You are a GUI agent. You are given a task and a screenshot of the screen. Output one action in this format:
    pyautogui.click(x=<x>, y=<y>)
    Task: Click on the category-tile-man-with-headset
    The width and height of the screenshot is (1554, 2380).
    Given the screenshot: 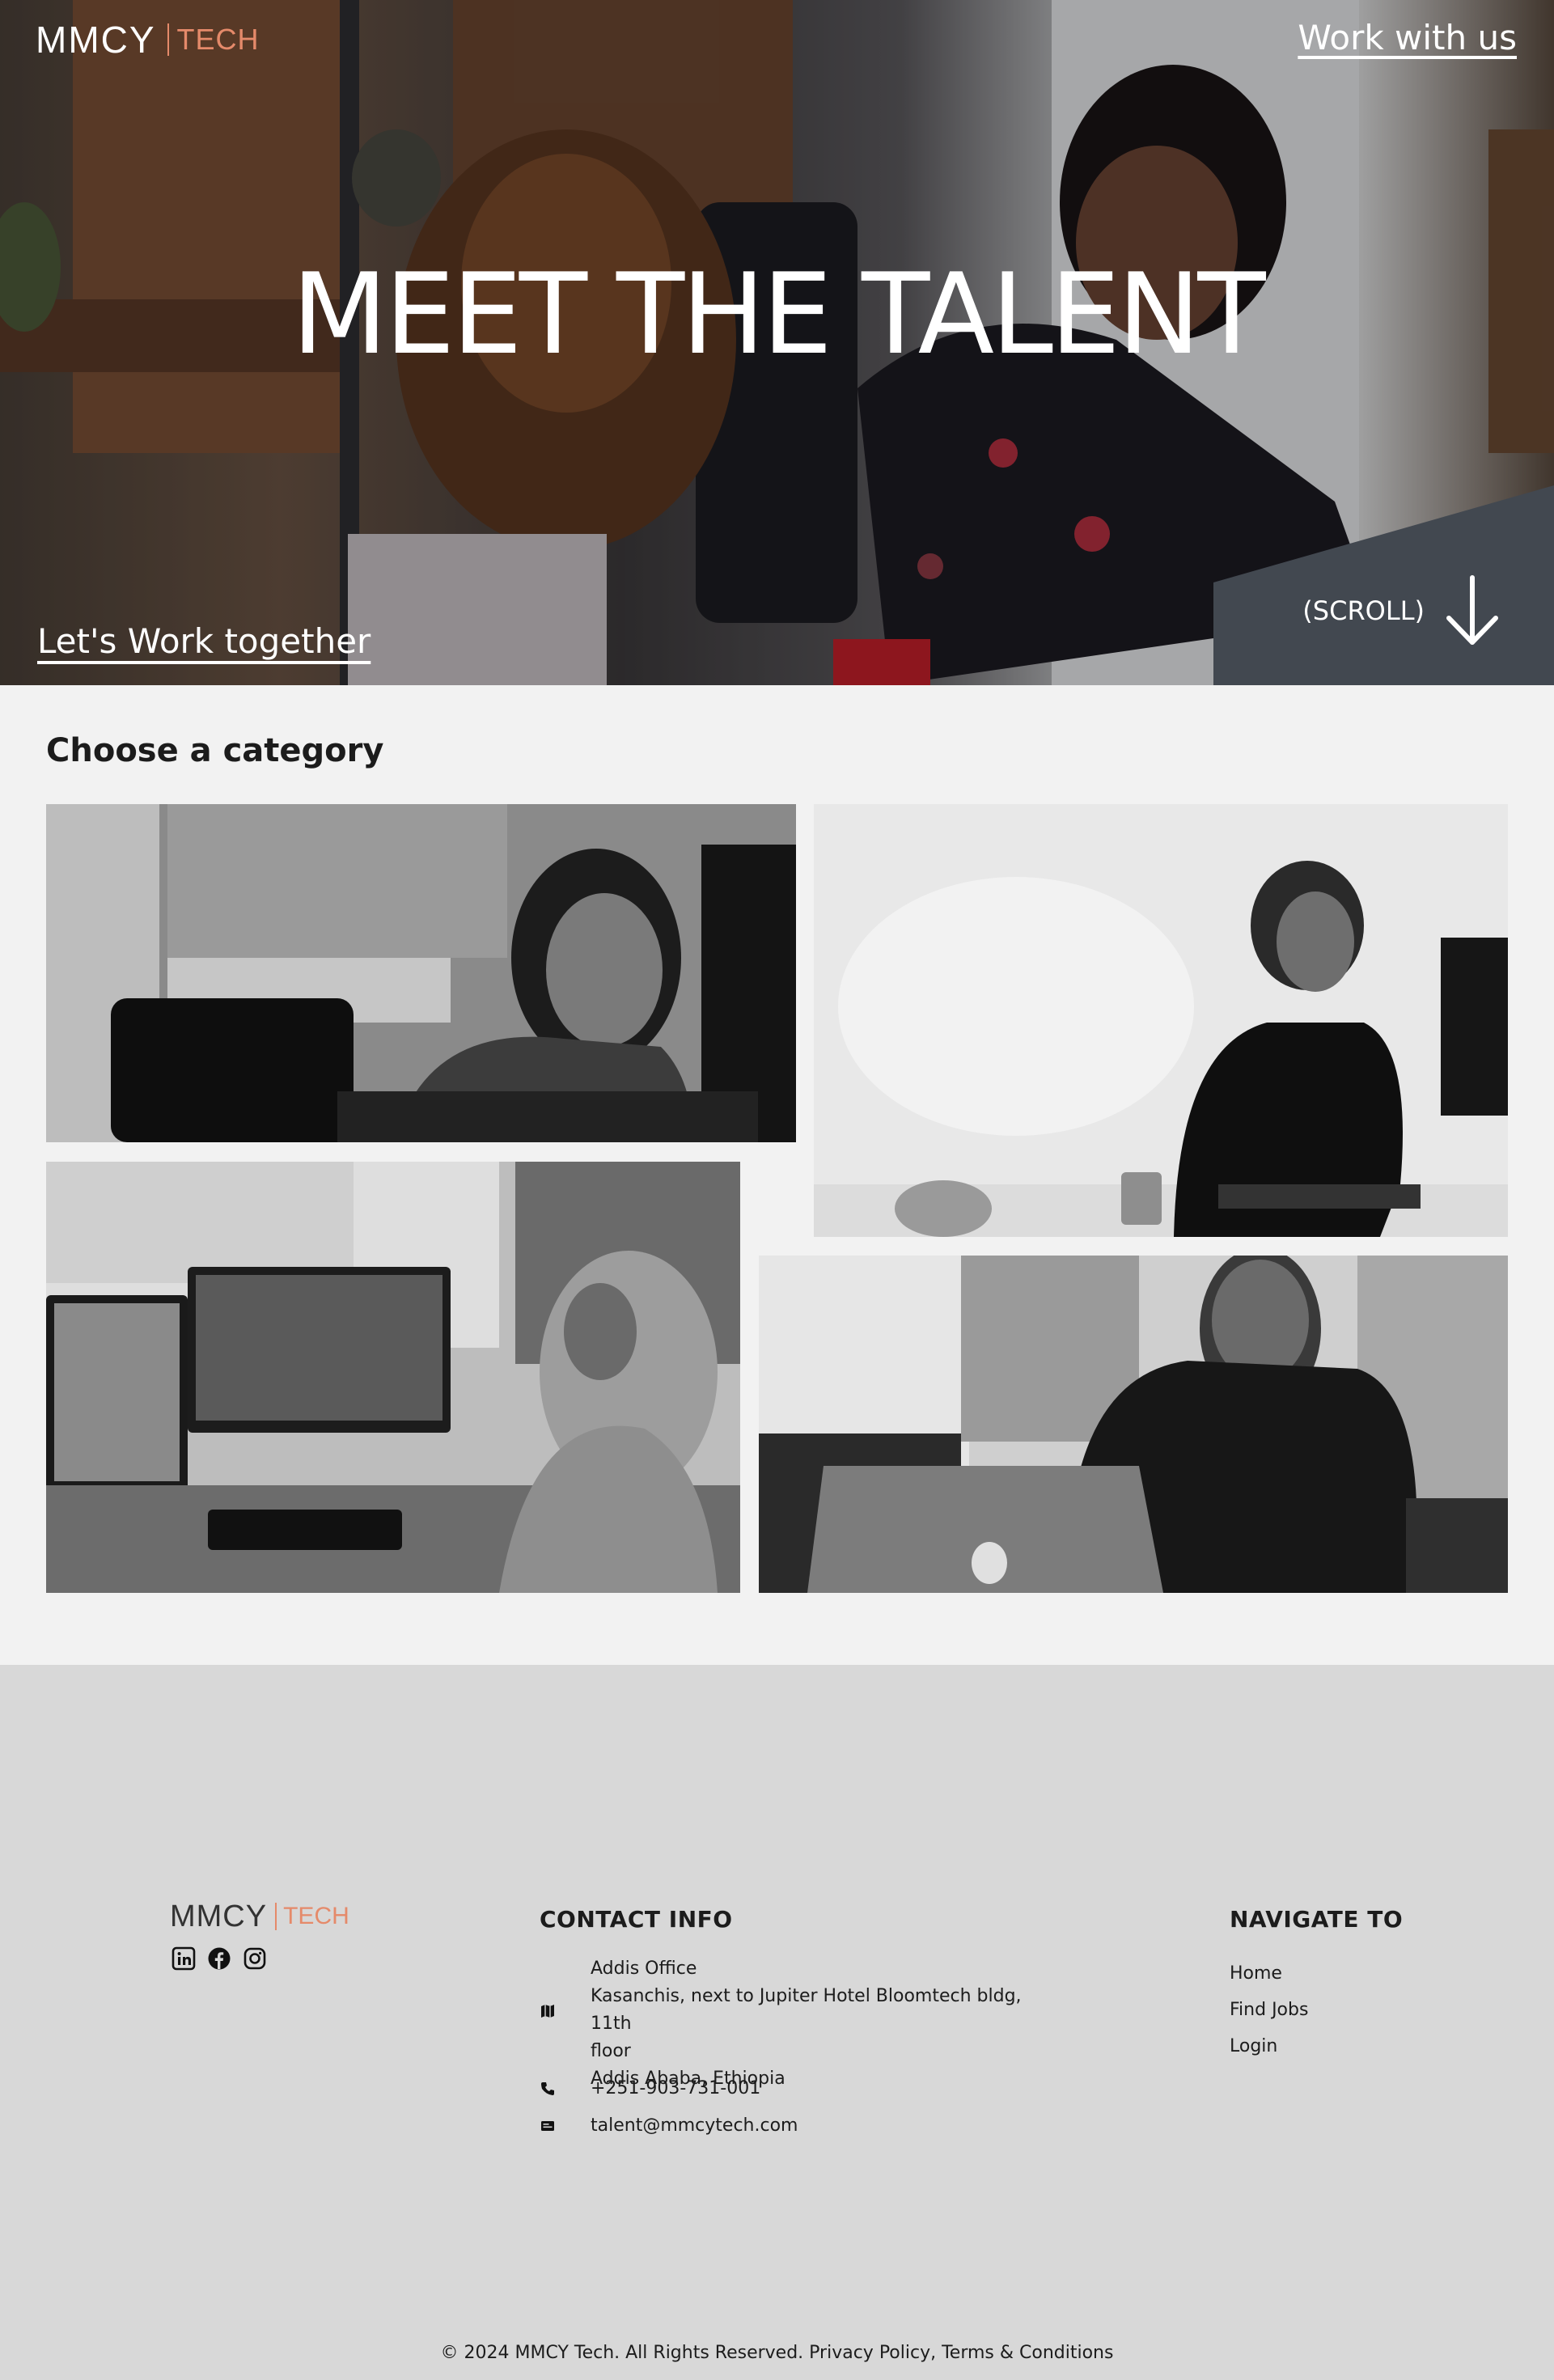 What is the action you would take?
    pyautogui.click(x=1161, y=1020)
    